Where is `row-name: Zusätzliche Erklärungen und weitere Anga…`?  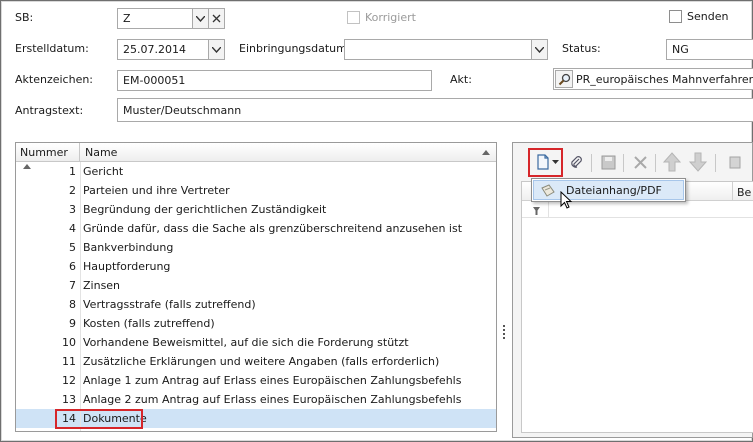 row-name: Zusätzliche Erklärungen und weitere Anga… is located at coordinates (261, 361).